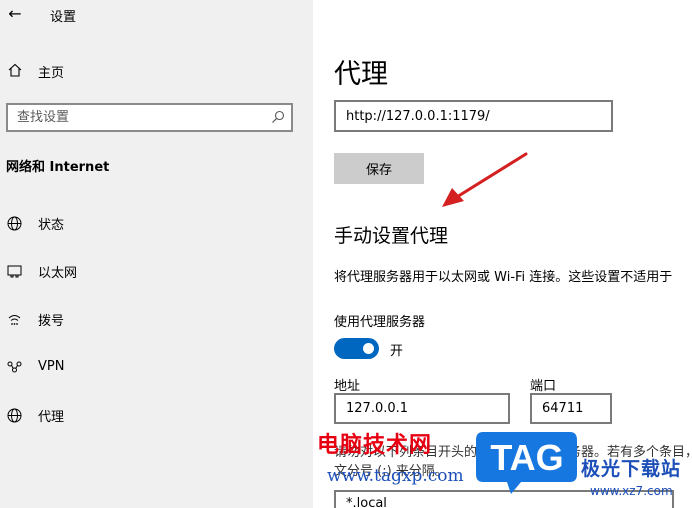  Describe the element at coordinates (14, 320) in the screenshot. I see `dialup-icon` at that location.